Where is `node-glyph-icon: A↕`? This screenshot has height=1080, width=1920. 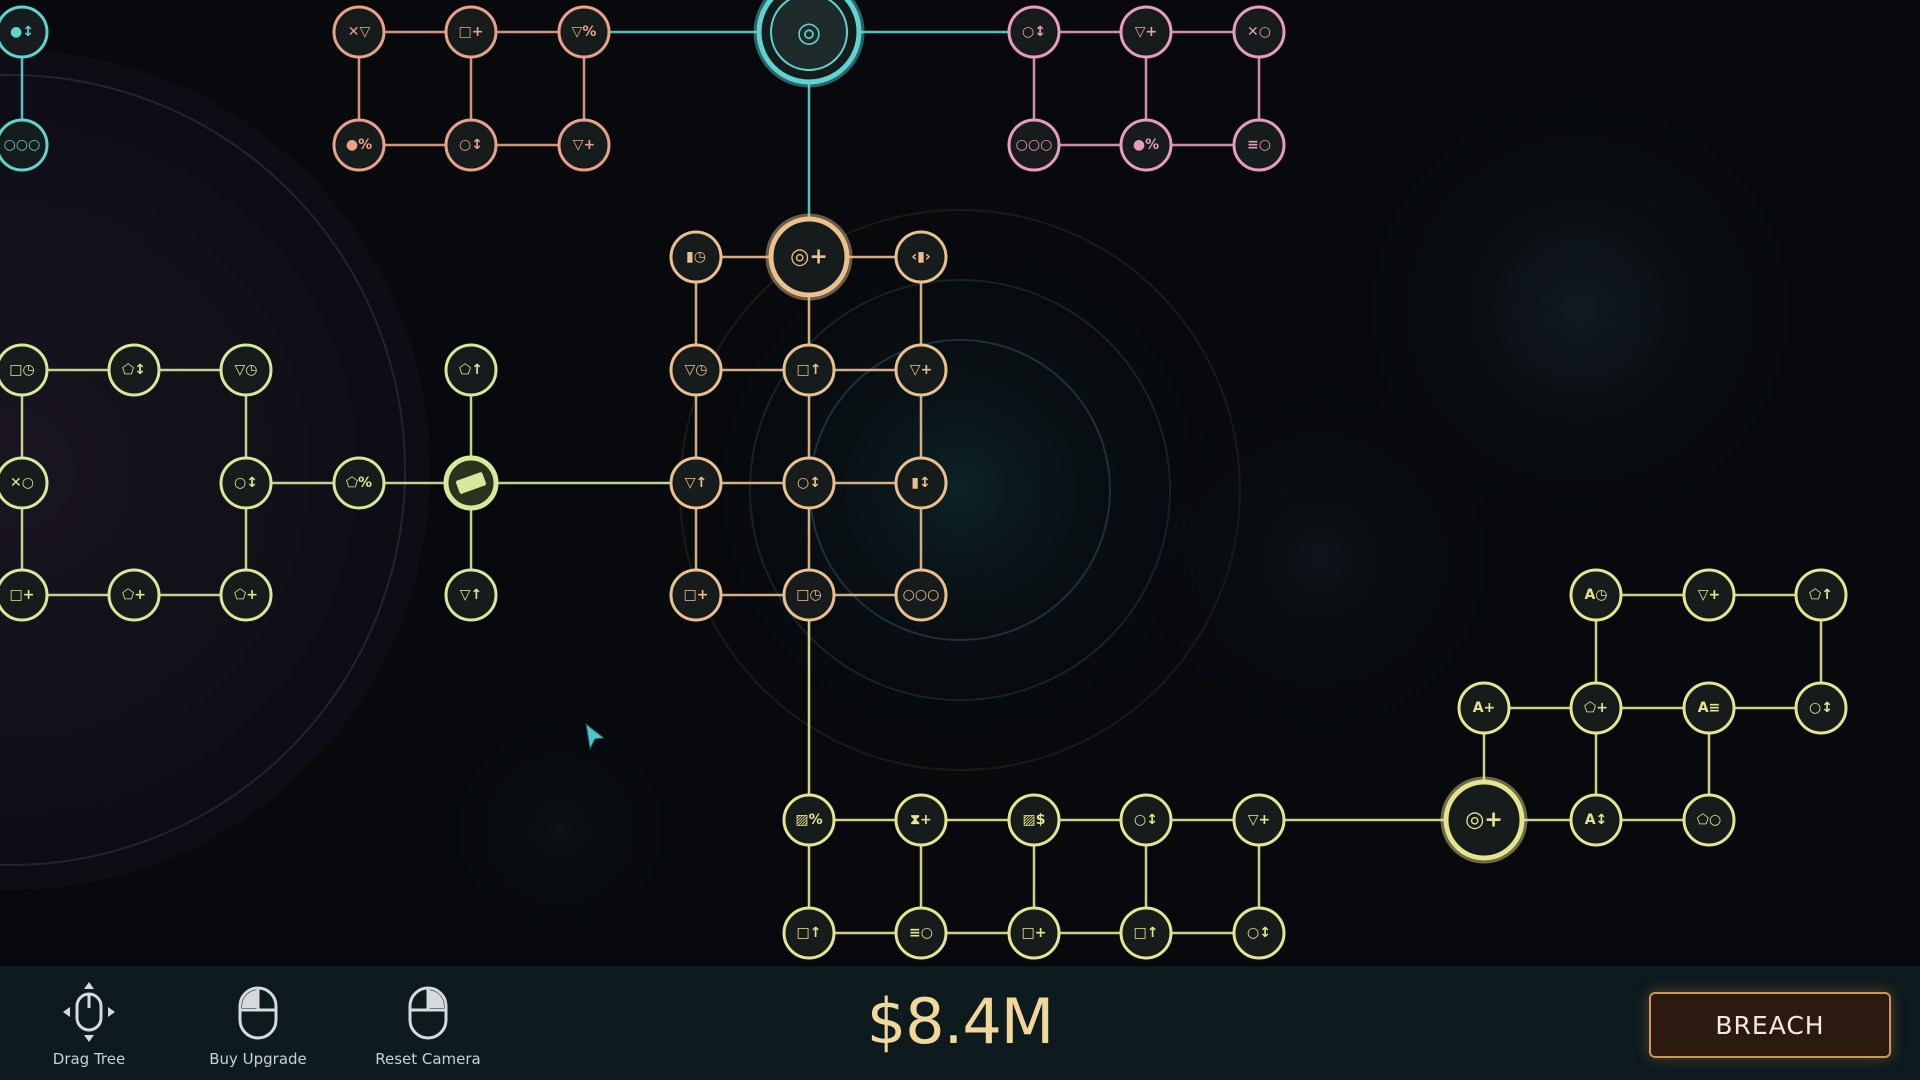
node-glyph-icon: A↕ is located at coordinates (1596, 820).